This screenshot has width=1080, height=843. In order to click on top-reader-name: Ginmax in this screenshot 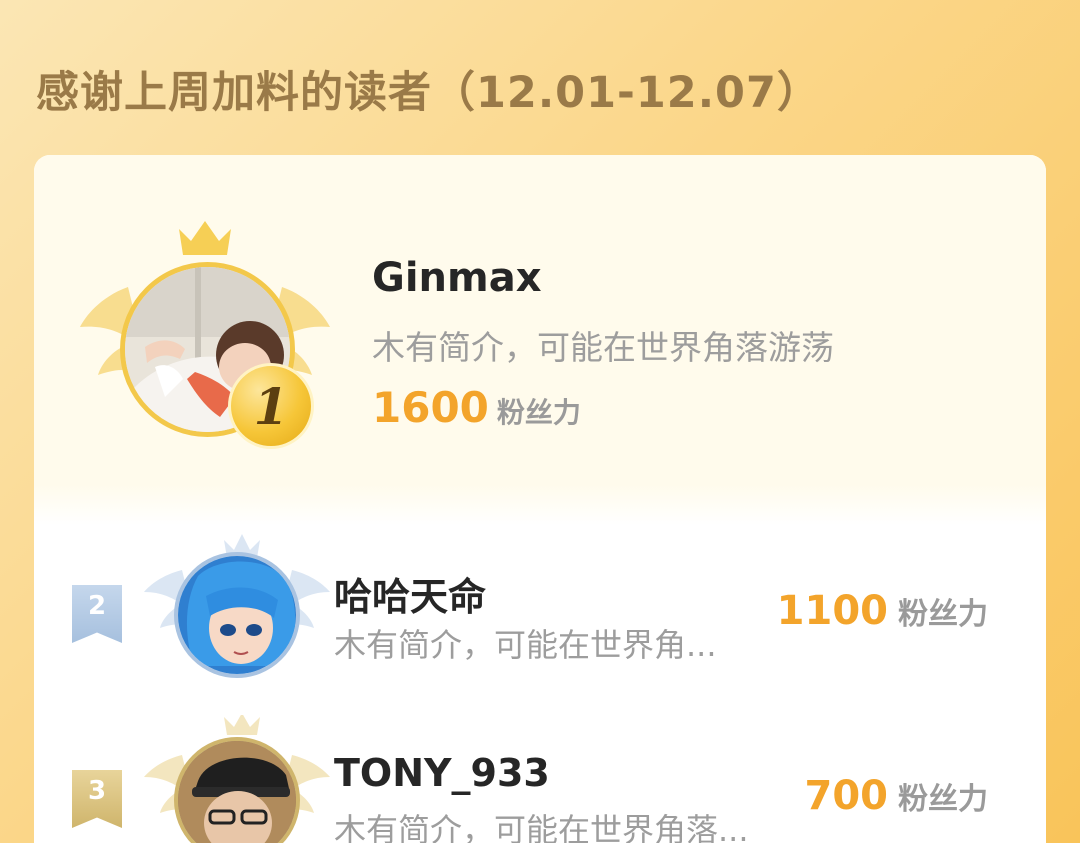, I will do `click(457, 278)`.